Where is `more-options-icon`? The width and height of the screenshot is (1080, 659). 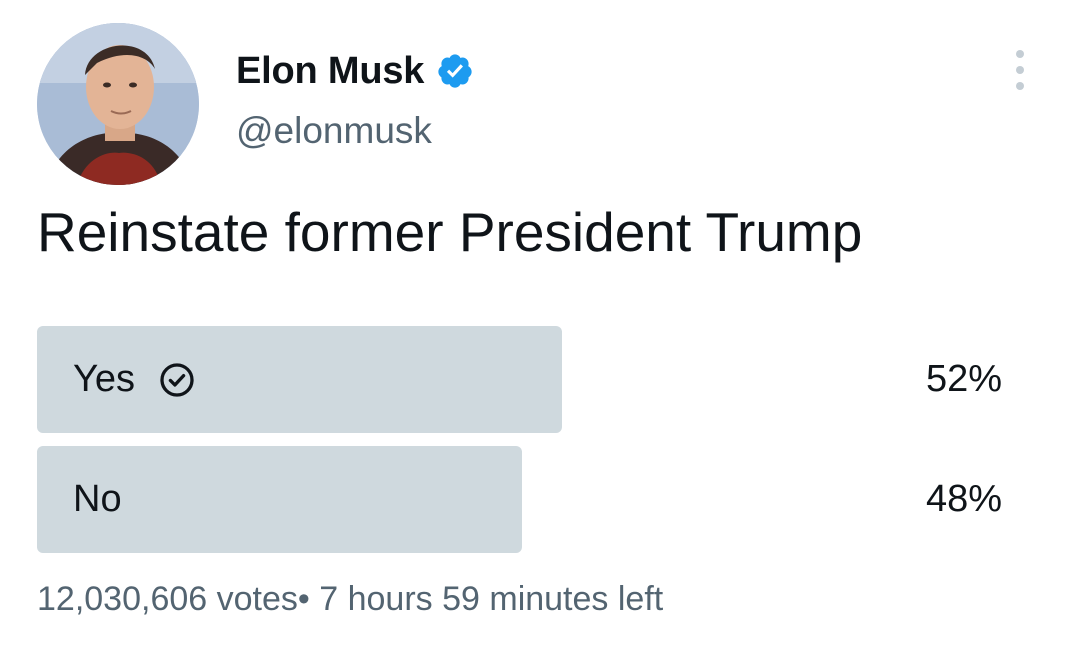 more-options-icon is located at coordinates (1020, 70).